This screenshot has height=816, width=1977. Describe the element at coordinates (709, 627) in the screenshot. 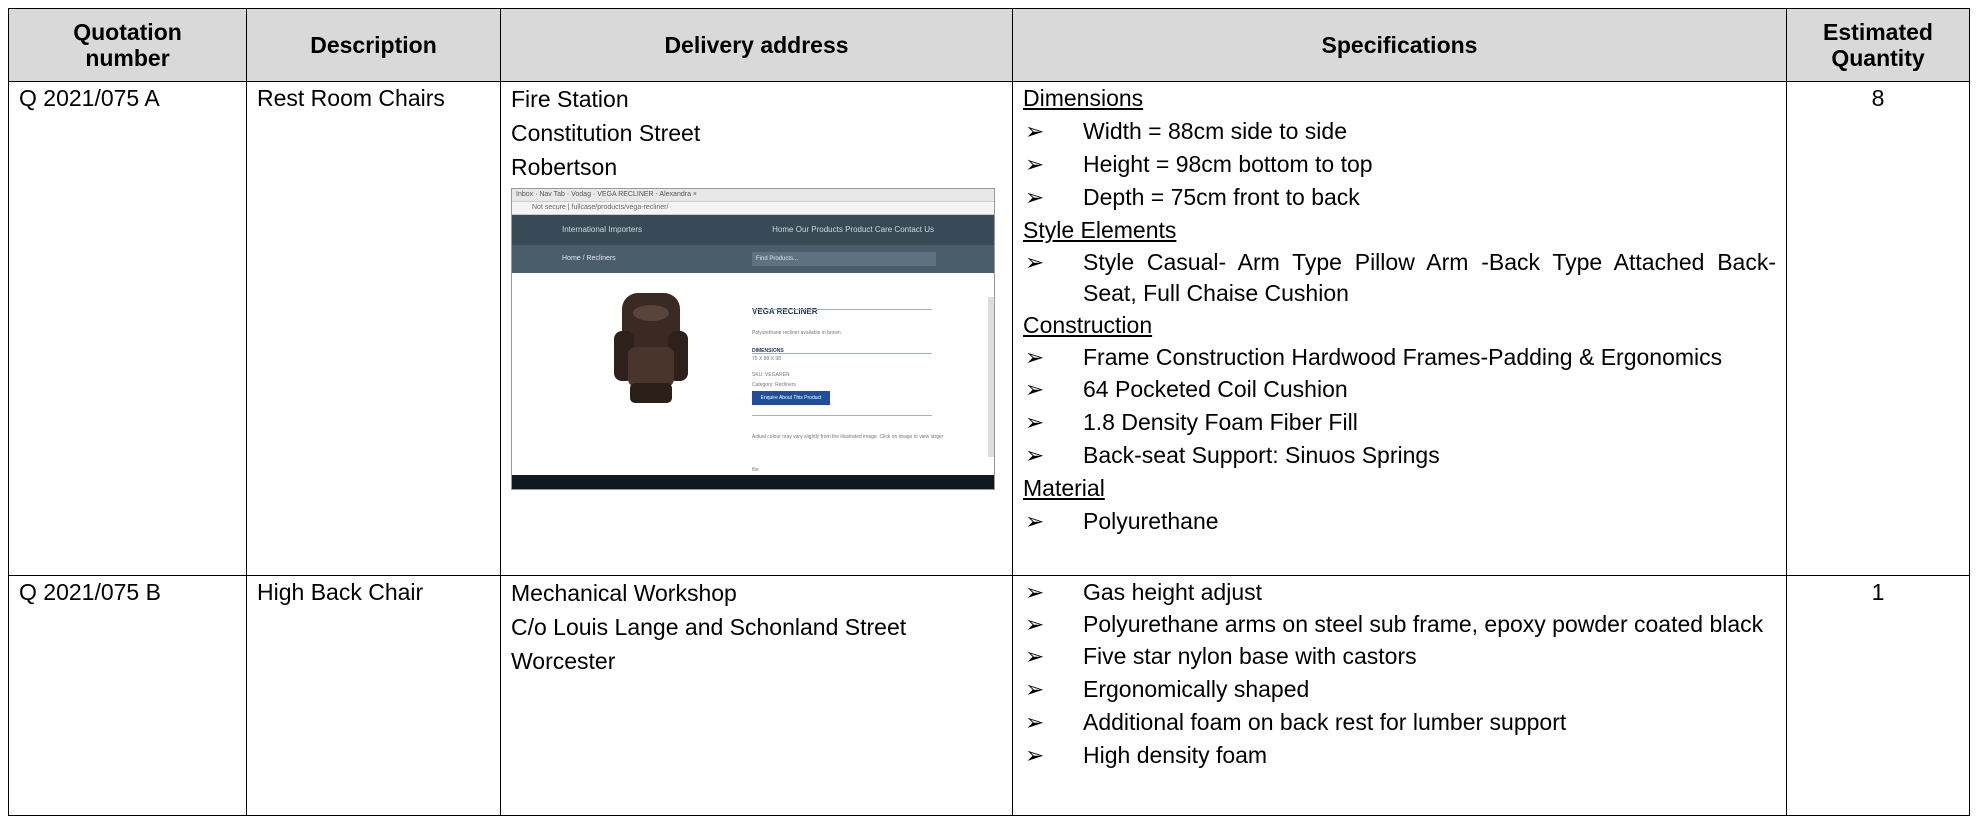

I see `address-line: C/o Louis Lange and Schonland Street` at that location.